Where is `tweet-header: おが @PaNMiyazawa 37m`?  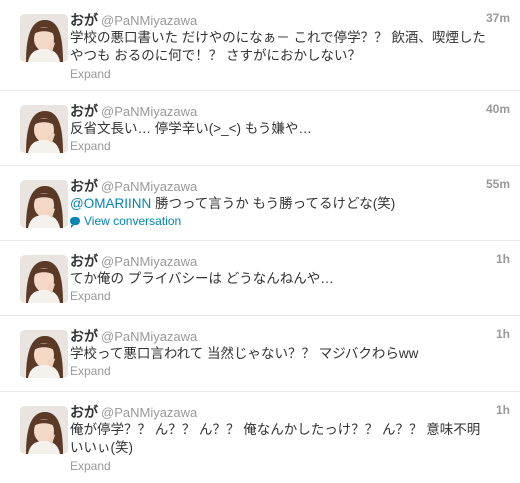 tweet-header: おが @PaNMiyazawa 37m is located at coordinates (290, 19).